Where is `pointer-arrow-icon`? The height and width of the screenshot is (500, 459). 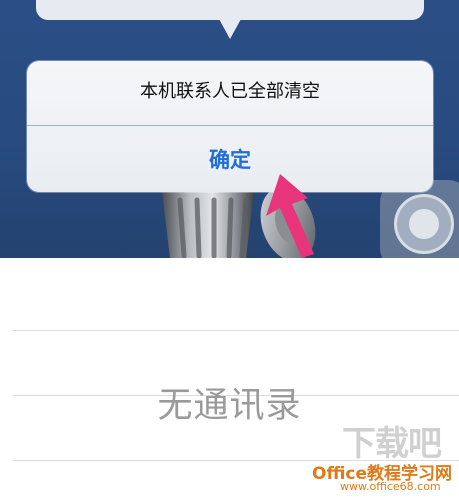 pointer-arrow-icon is located at coordinates (290, 216).